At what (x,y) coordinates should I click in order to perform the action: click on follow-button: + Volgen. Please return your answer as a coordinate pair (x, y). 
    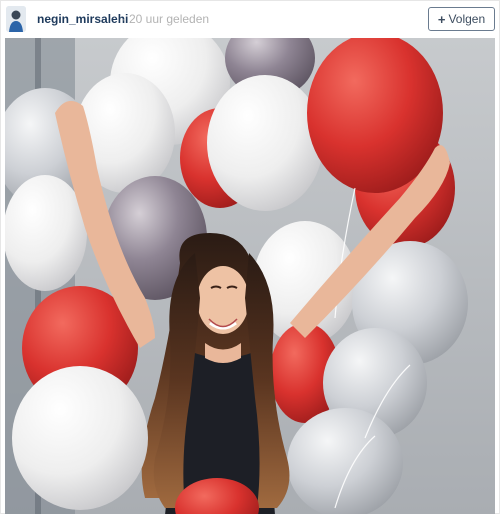
    Looking at the image, I should click on (461, 19).